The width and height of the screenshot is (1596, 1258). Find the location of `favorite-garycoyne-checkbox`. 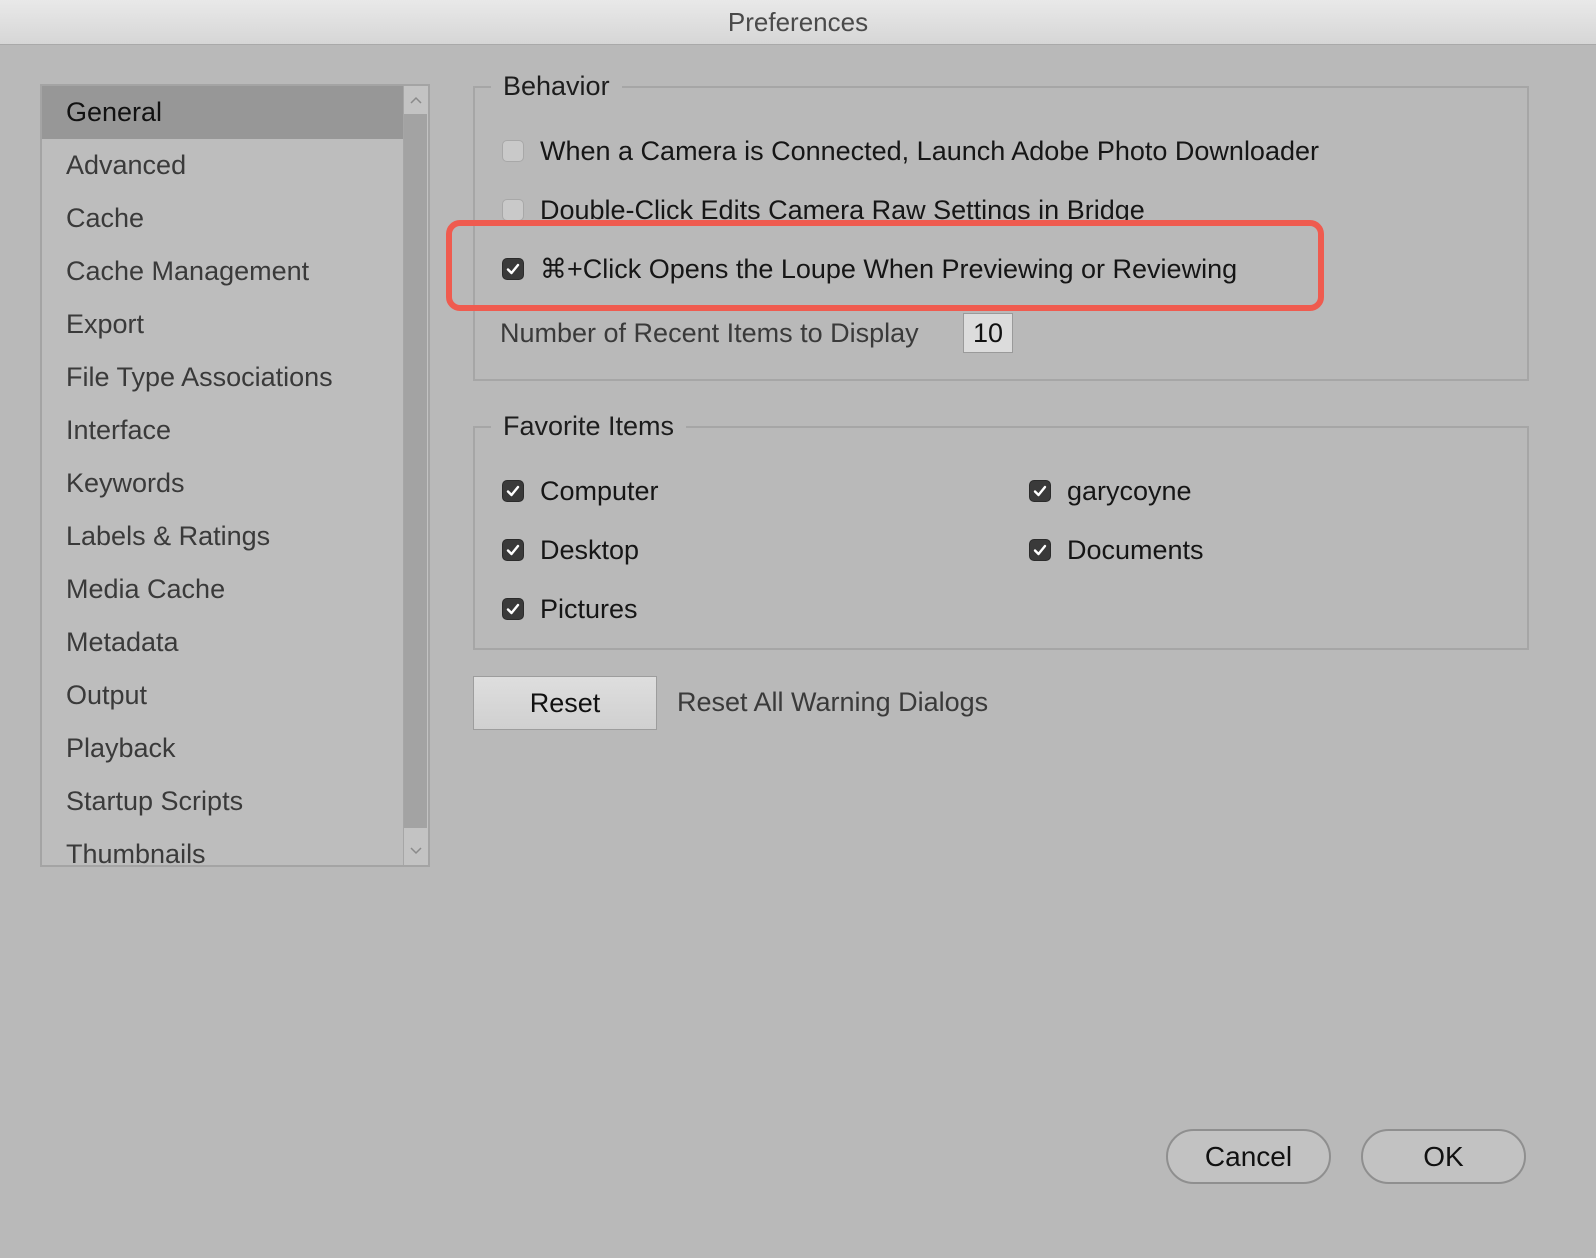

favorite-garycoyne-checkbox is located at coordinates (1040, 491).